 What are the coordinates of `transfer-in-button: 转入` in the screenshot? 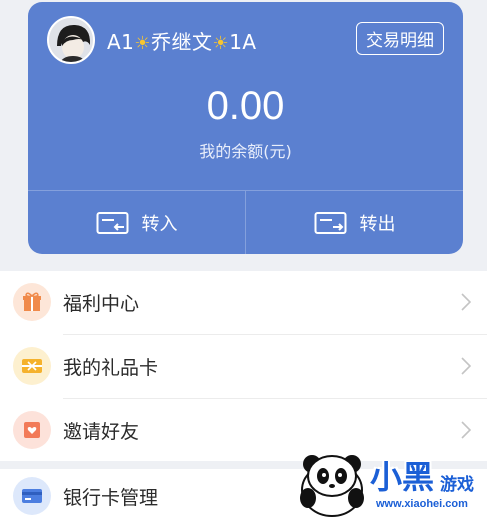 It's located at (136, 222).